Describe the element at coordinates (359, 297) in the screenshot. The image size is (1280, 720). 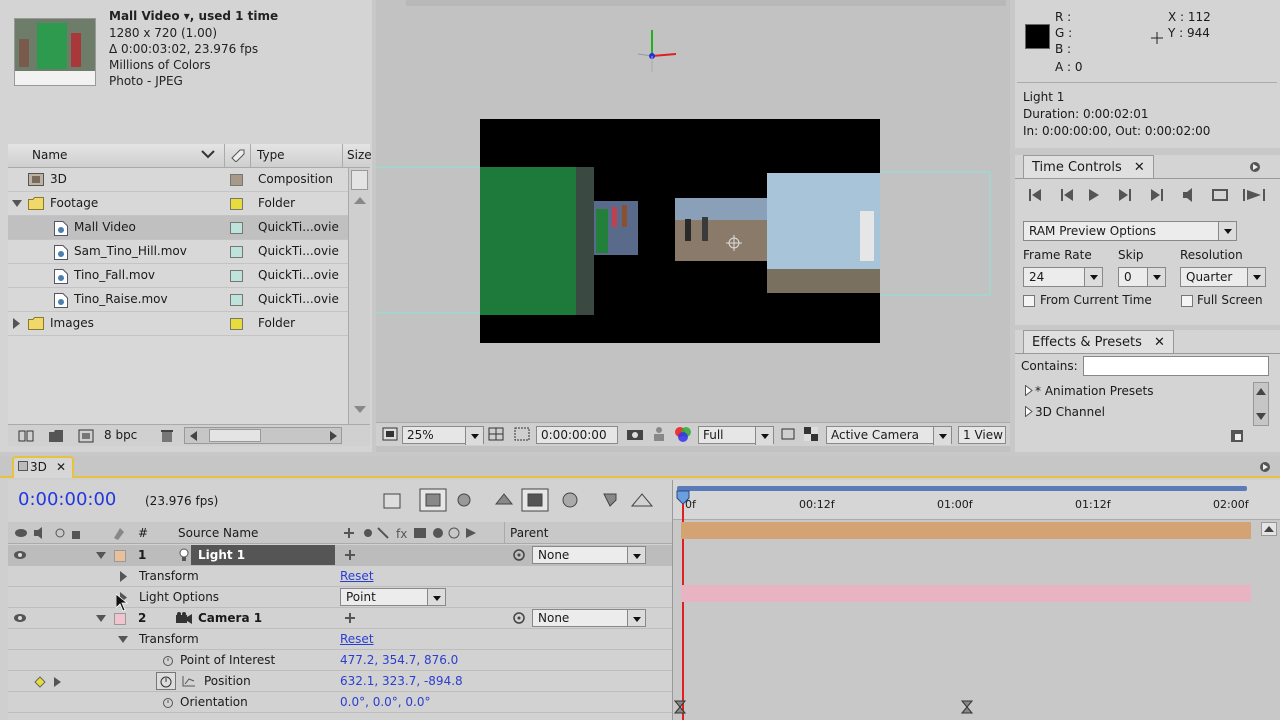
I see `project-scrollbar` at that location.